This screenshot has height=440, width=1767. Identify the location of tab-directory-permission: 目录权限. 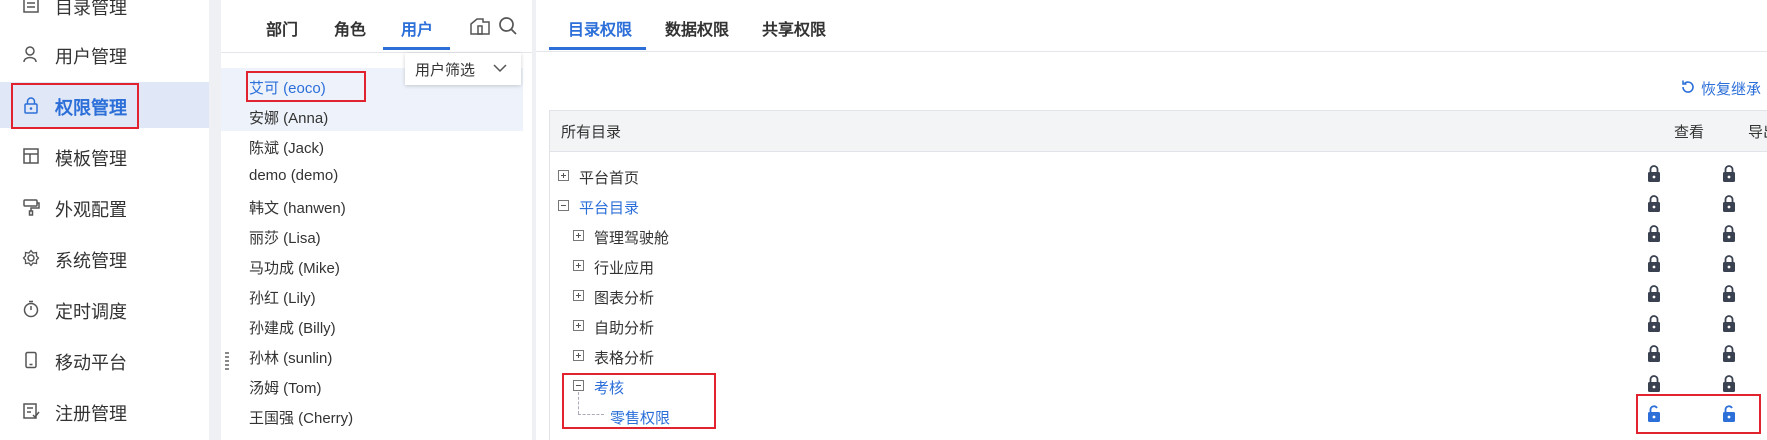
(600, 28).